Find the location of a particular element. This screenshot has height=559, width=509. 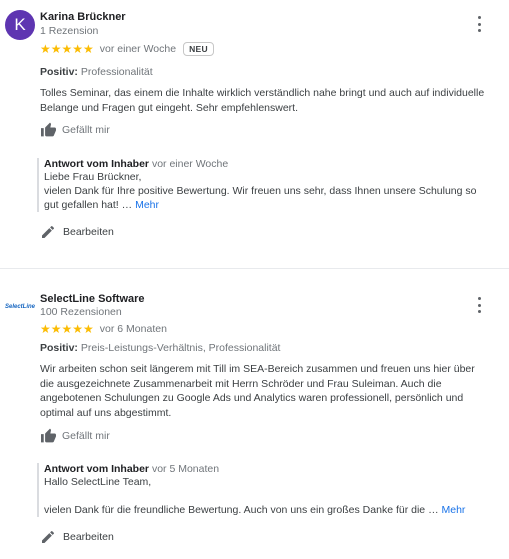

rating-row: ★★★★★ vor 6 Monaten is located at coordinates (103, 329).